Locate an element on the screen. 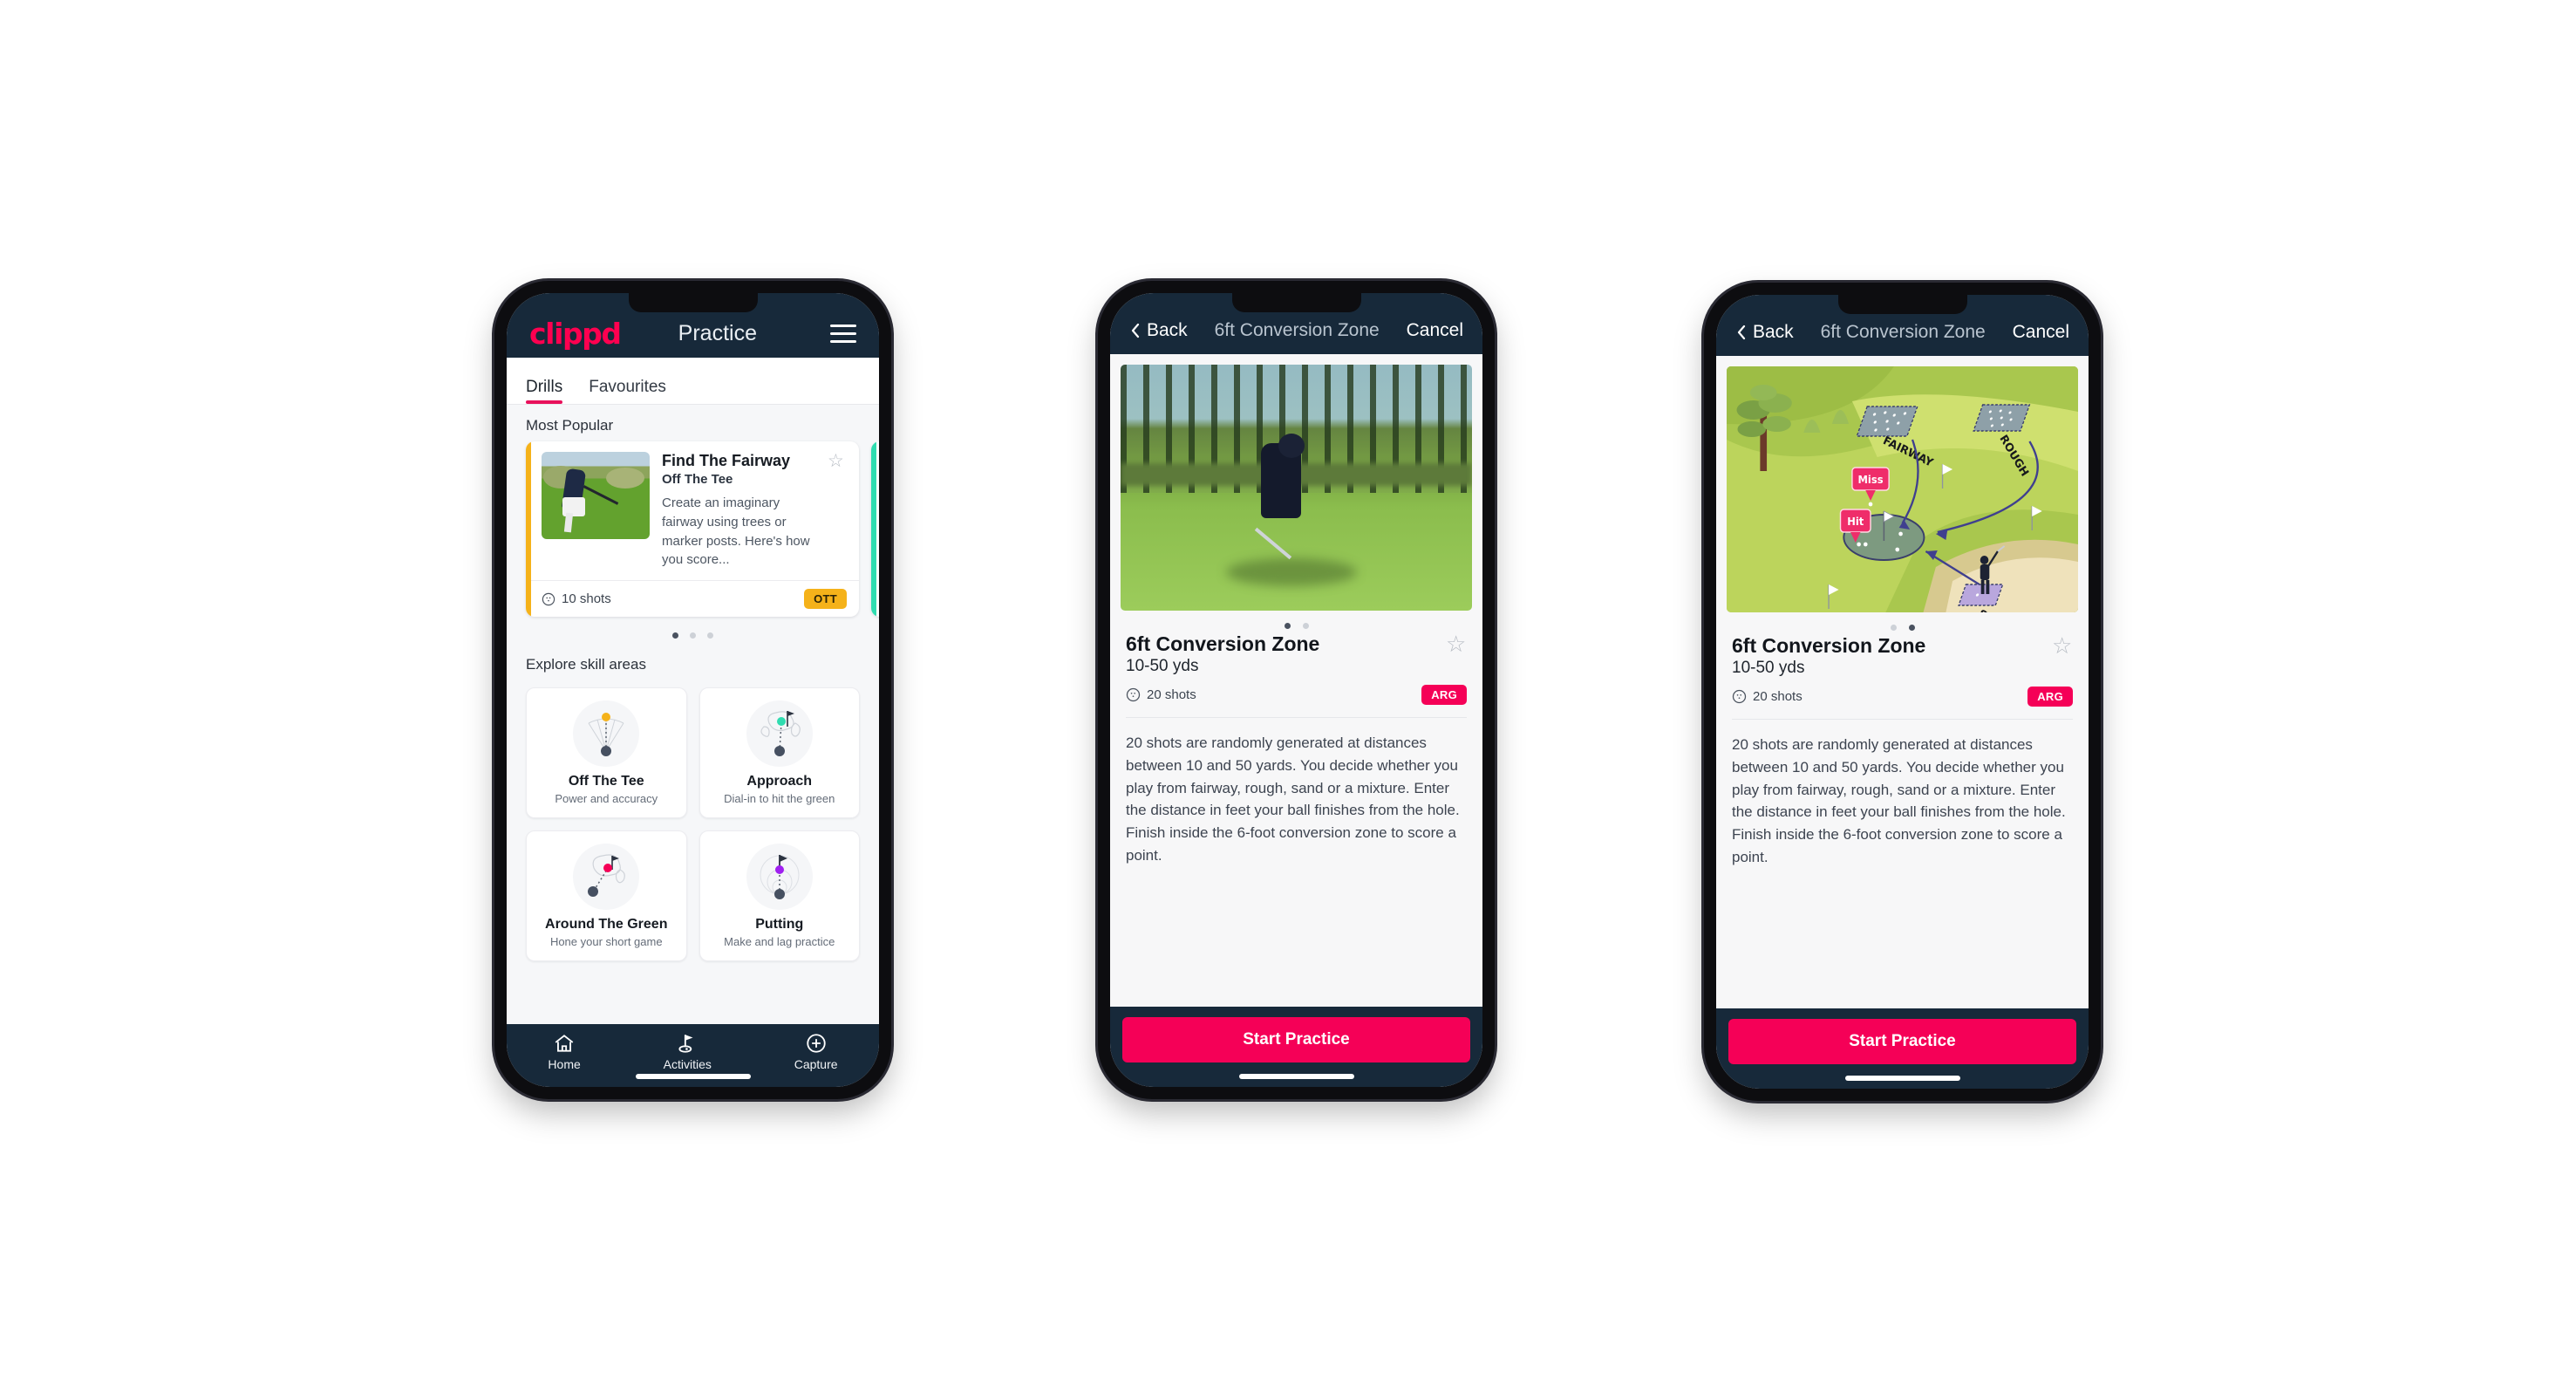 This screenshot has height=1387, width=2576. drill-hero-illustration: FAIRWAY ROUGH Miss Hit is located at coordinates (1902, 489).